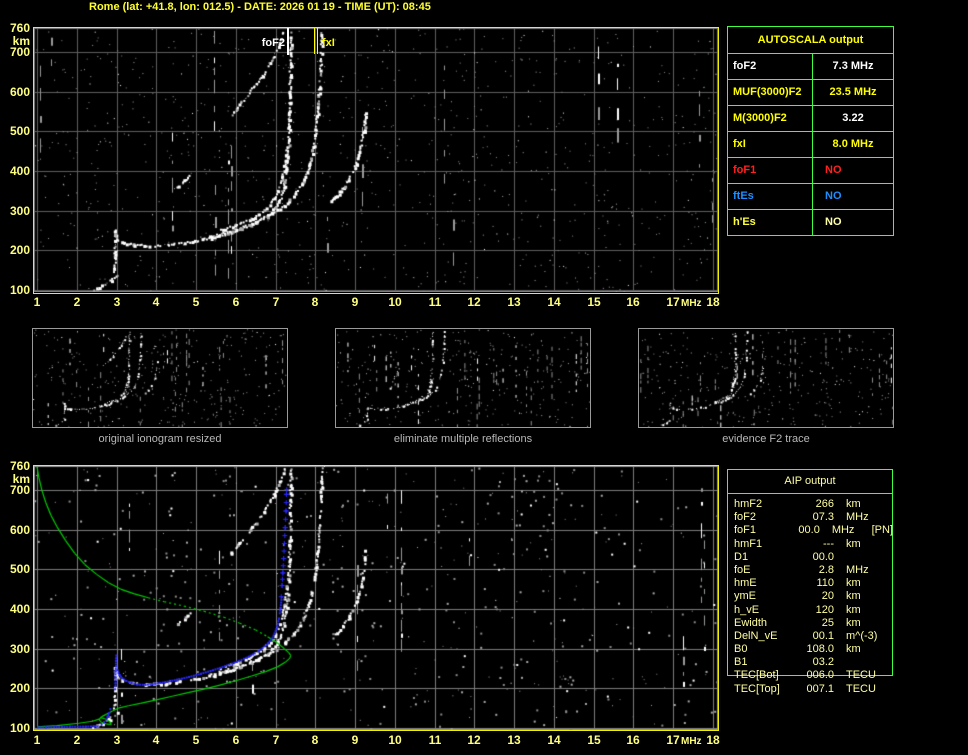 The image size is (968, 755). Describe the element at coordinates (813, 689) in the screenshot. I see `aip-row-TEC[Top]: TEC[Top] 007.1 TECU` at that location.